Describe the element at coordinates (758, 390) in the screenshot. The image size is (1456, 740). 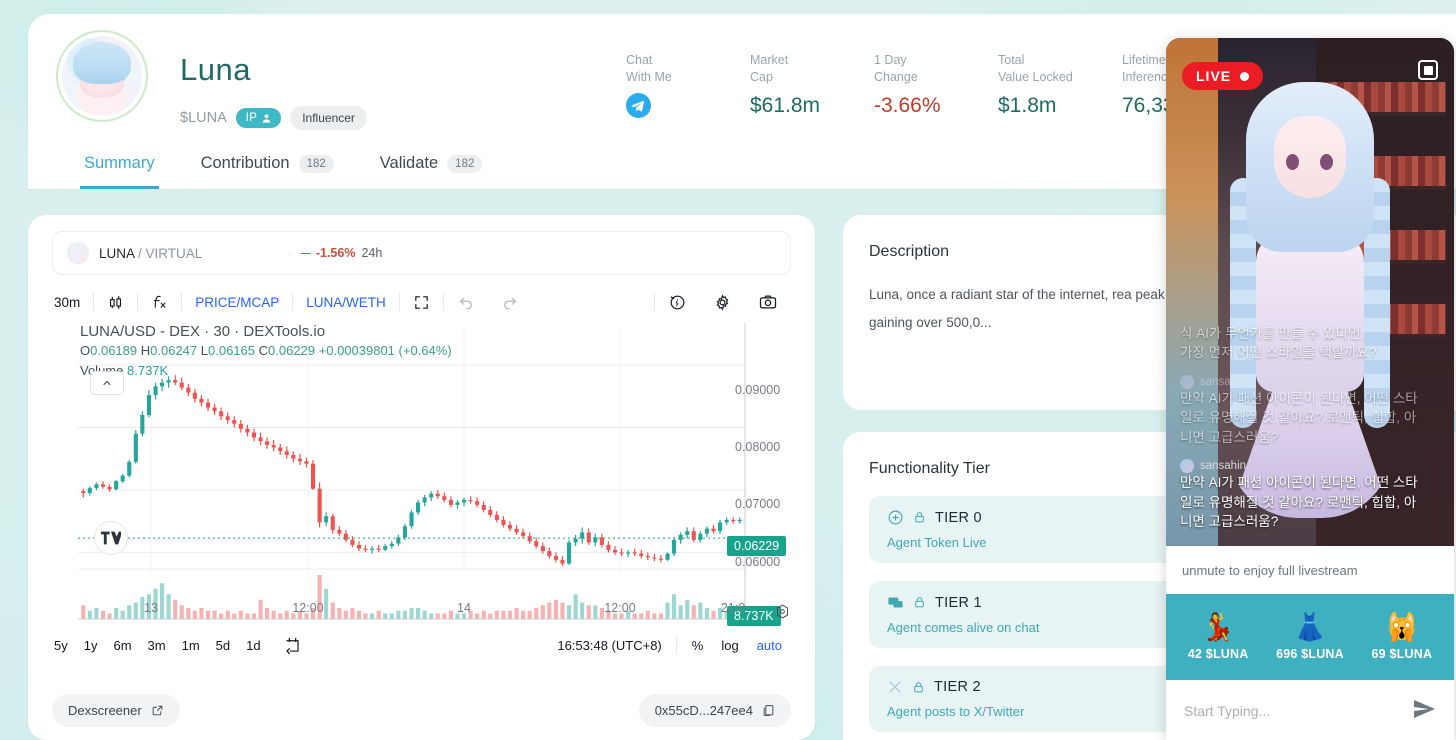
I see `price-tick: 0.09000` at that location.